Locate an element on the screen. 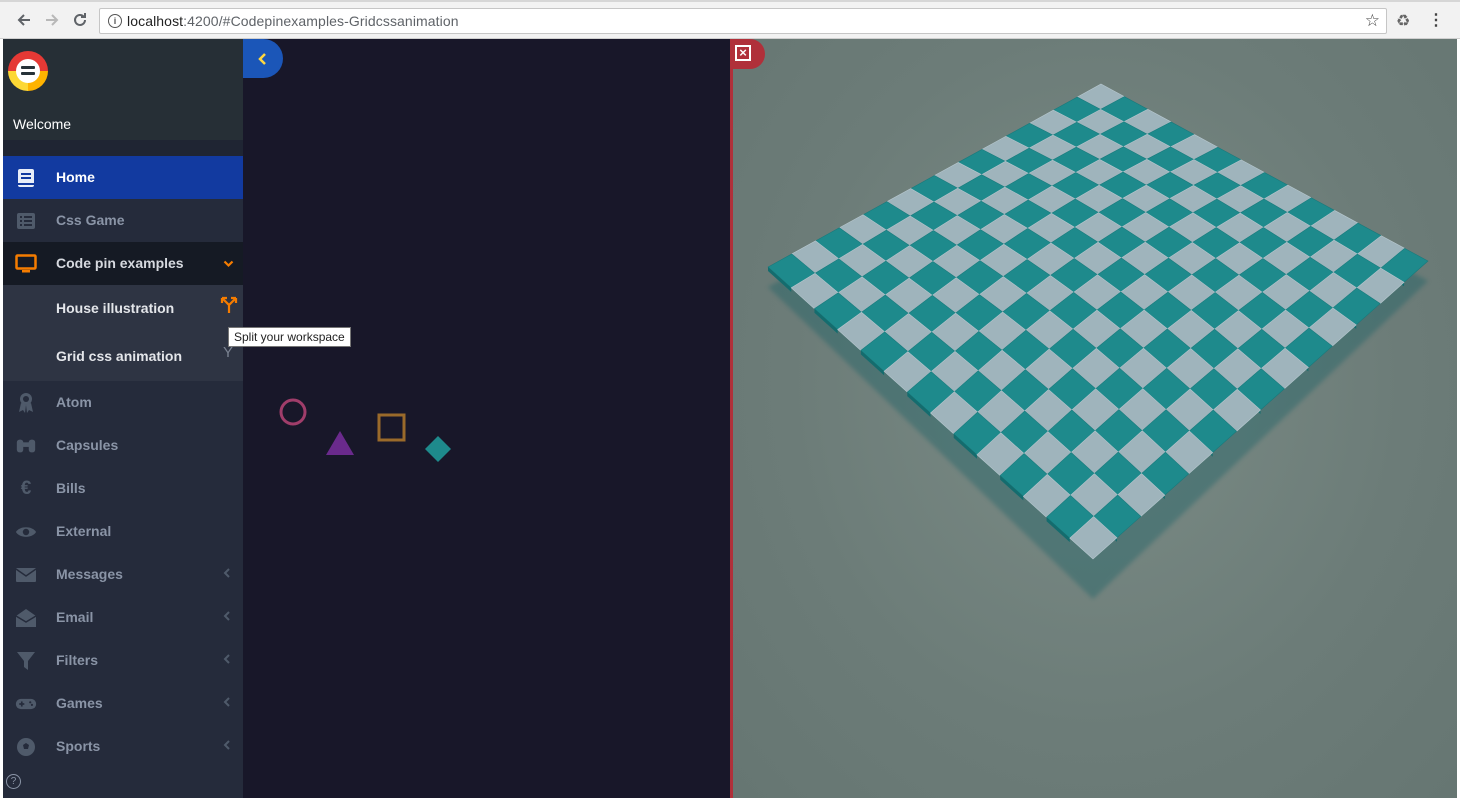 This screenshot has height=801, width=1460. arrow-left-icon is located at coordinates (23, 20).